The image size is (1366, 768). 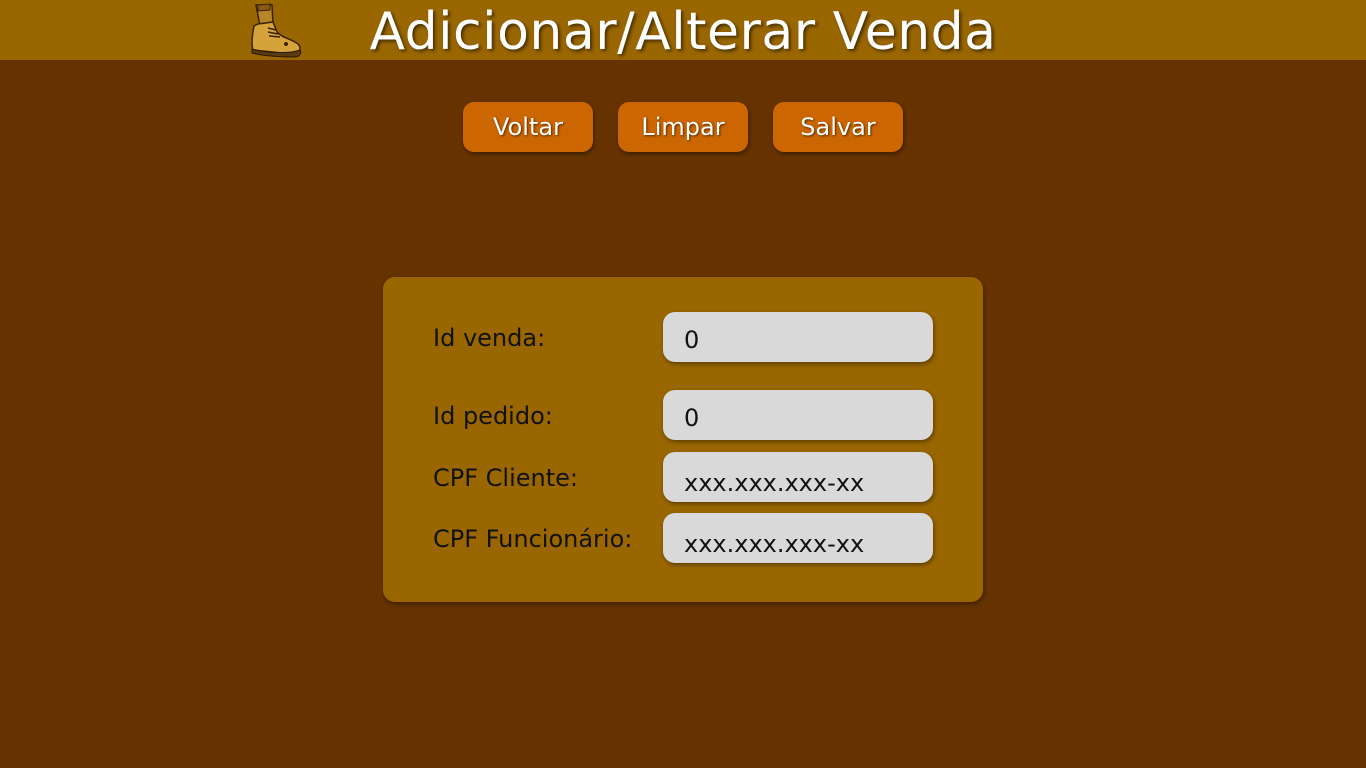 What do you see at coordinates (683, 127) in the screenshot?
I see `clear-button: Limpar` at bounding box center [683, 127].